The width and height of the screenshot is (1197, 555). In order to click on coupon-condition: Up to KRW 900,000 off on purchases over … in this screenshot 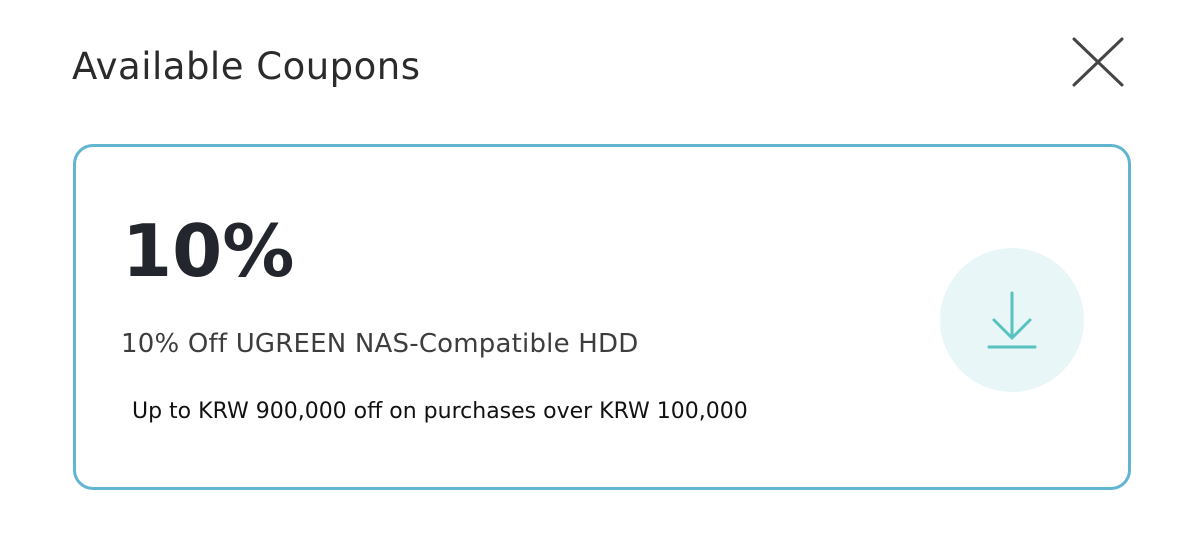, I will do `click(440, 411)`.